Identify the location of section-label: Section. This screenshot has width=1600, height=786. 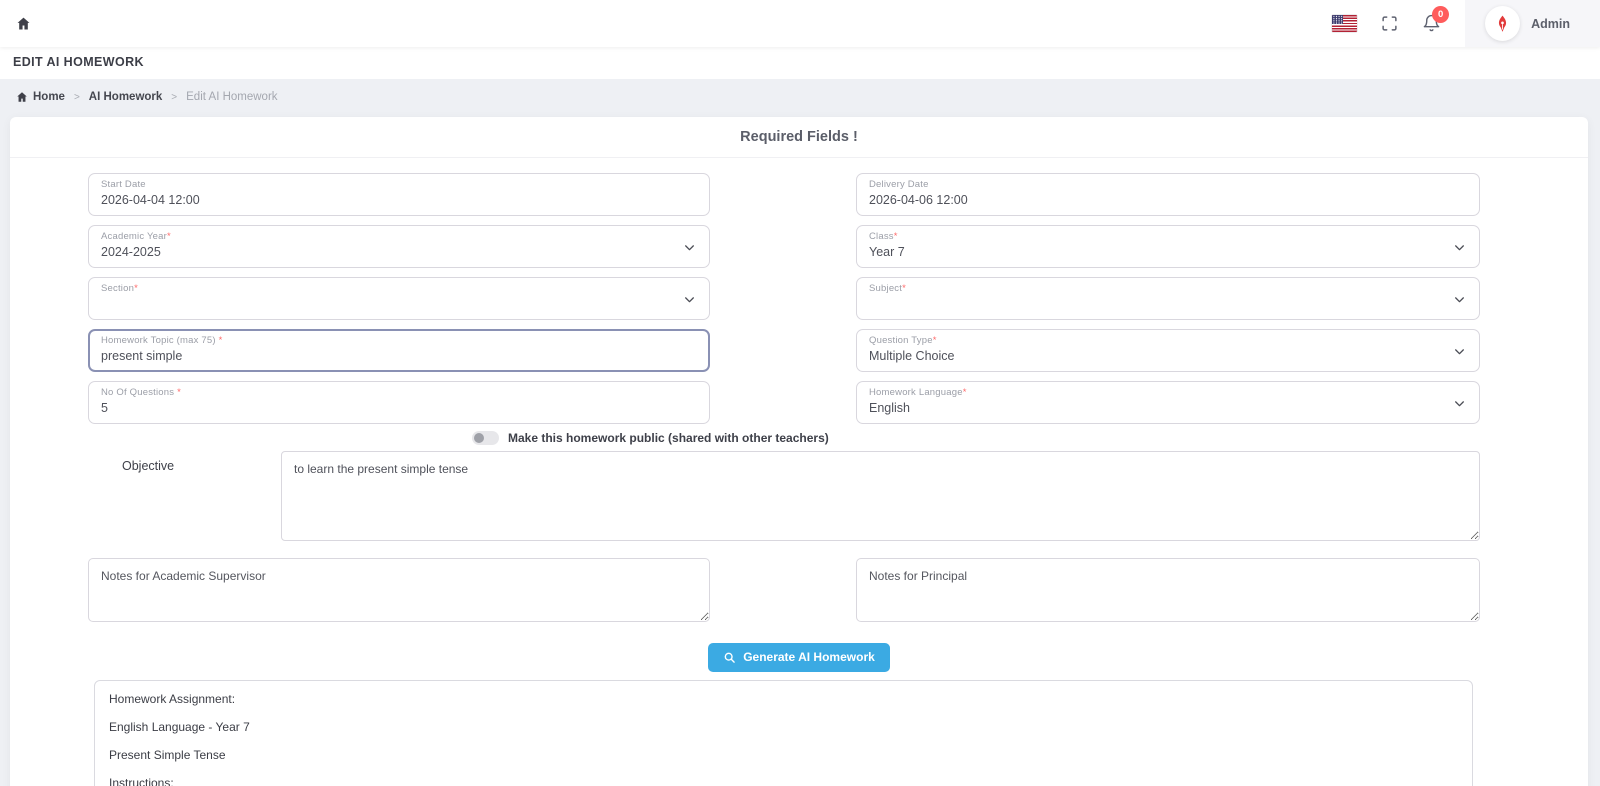
(118, 288).